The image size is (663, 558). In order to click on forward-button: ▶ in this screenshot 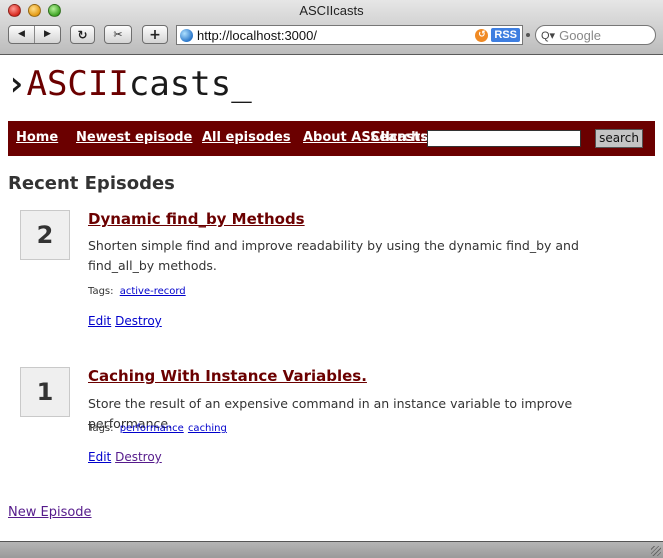, I will do `click(47, 34)`.